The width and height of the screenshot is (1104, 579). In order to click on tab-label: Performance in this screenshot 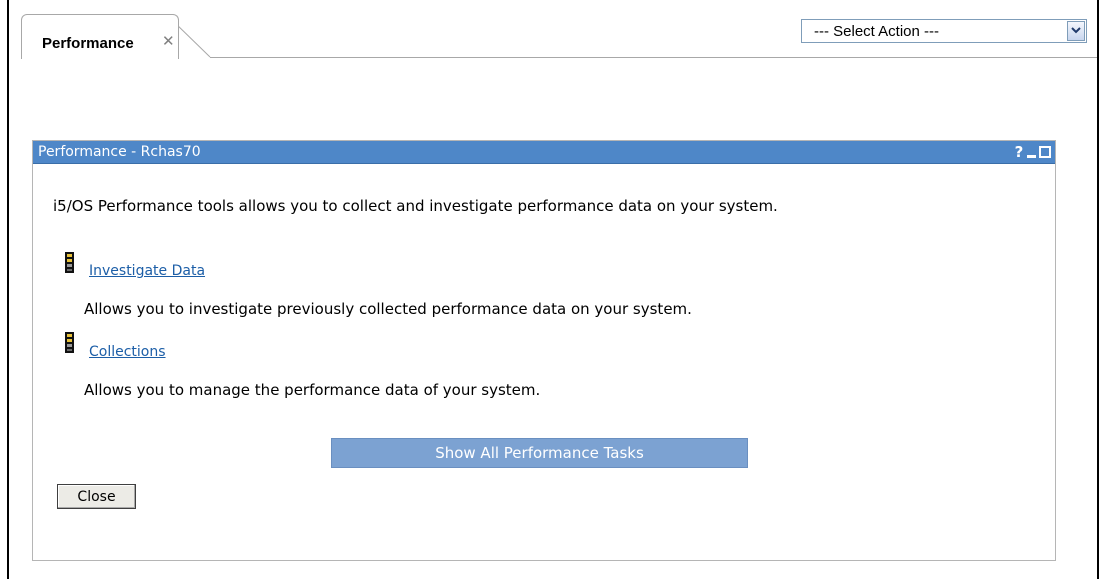, I will do `click(88, 43)`.